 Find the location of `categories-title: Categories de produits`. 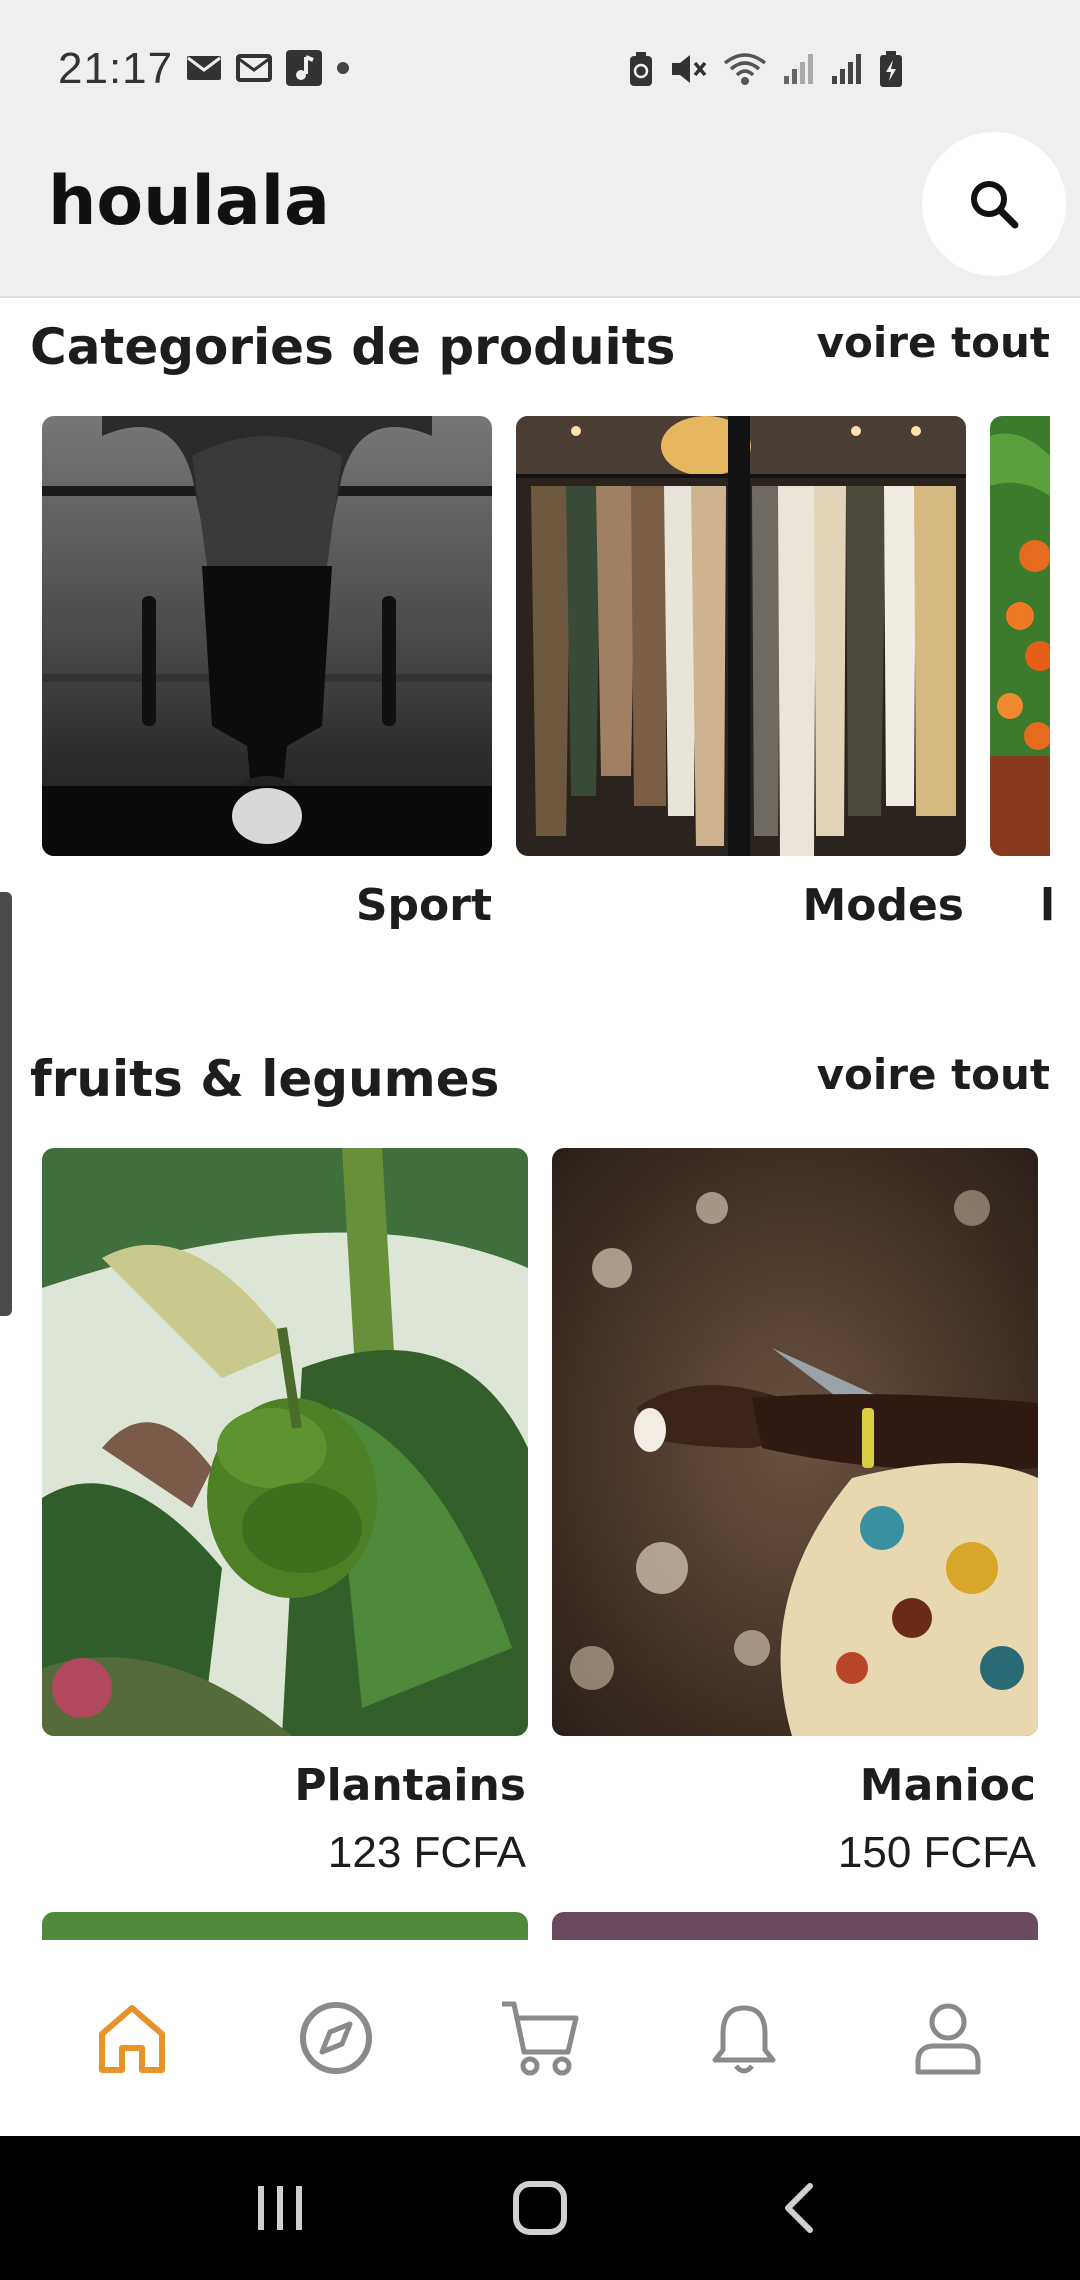

categories-title: Categories de produits is located at coordinates (353, 347).